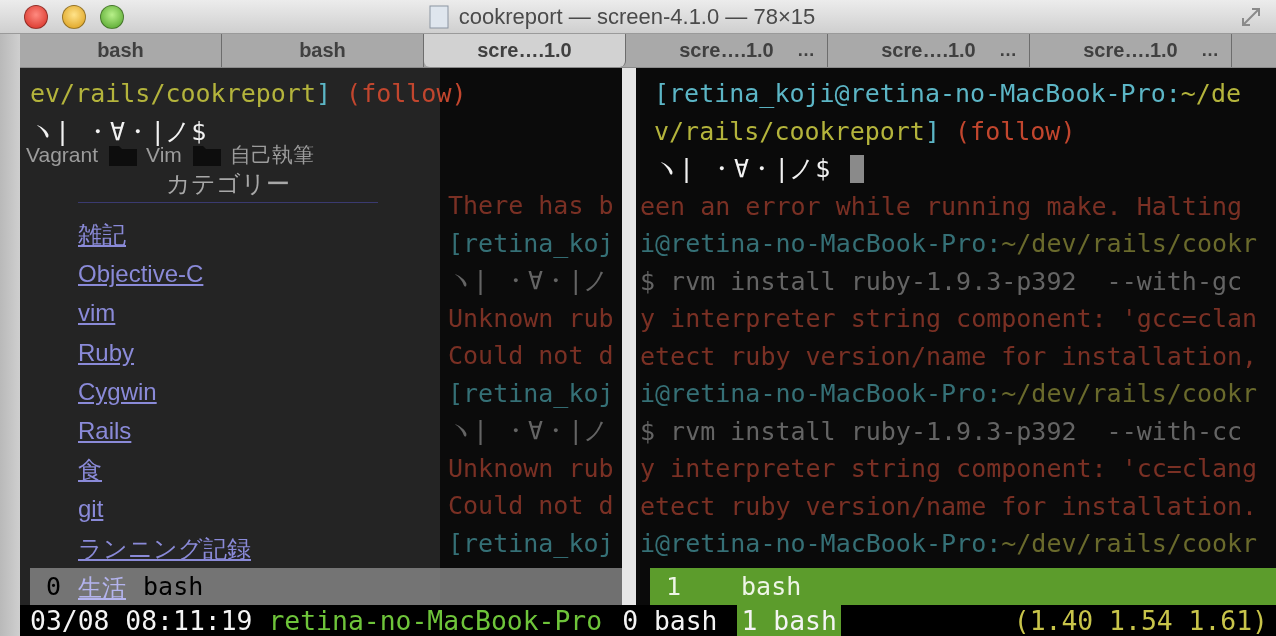 This screenshot has width=1276, height=636. Describe the element at coordinates (102, 235) in the screenshot. I see `category-link: 雑記` at that location.